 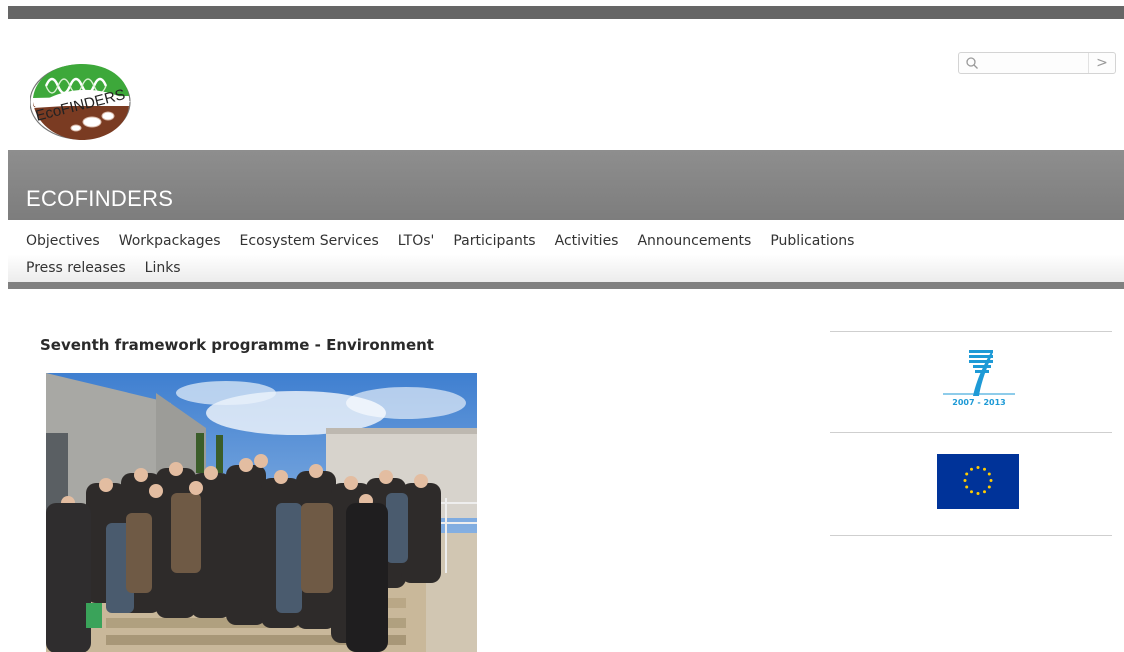 I want to click on nav-links: Links, so click(x=163, y=268).